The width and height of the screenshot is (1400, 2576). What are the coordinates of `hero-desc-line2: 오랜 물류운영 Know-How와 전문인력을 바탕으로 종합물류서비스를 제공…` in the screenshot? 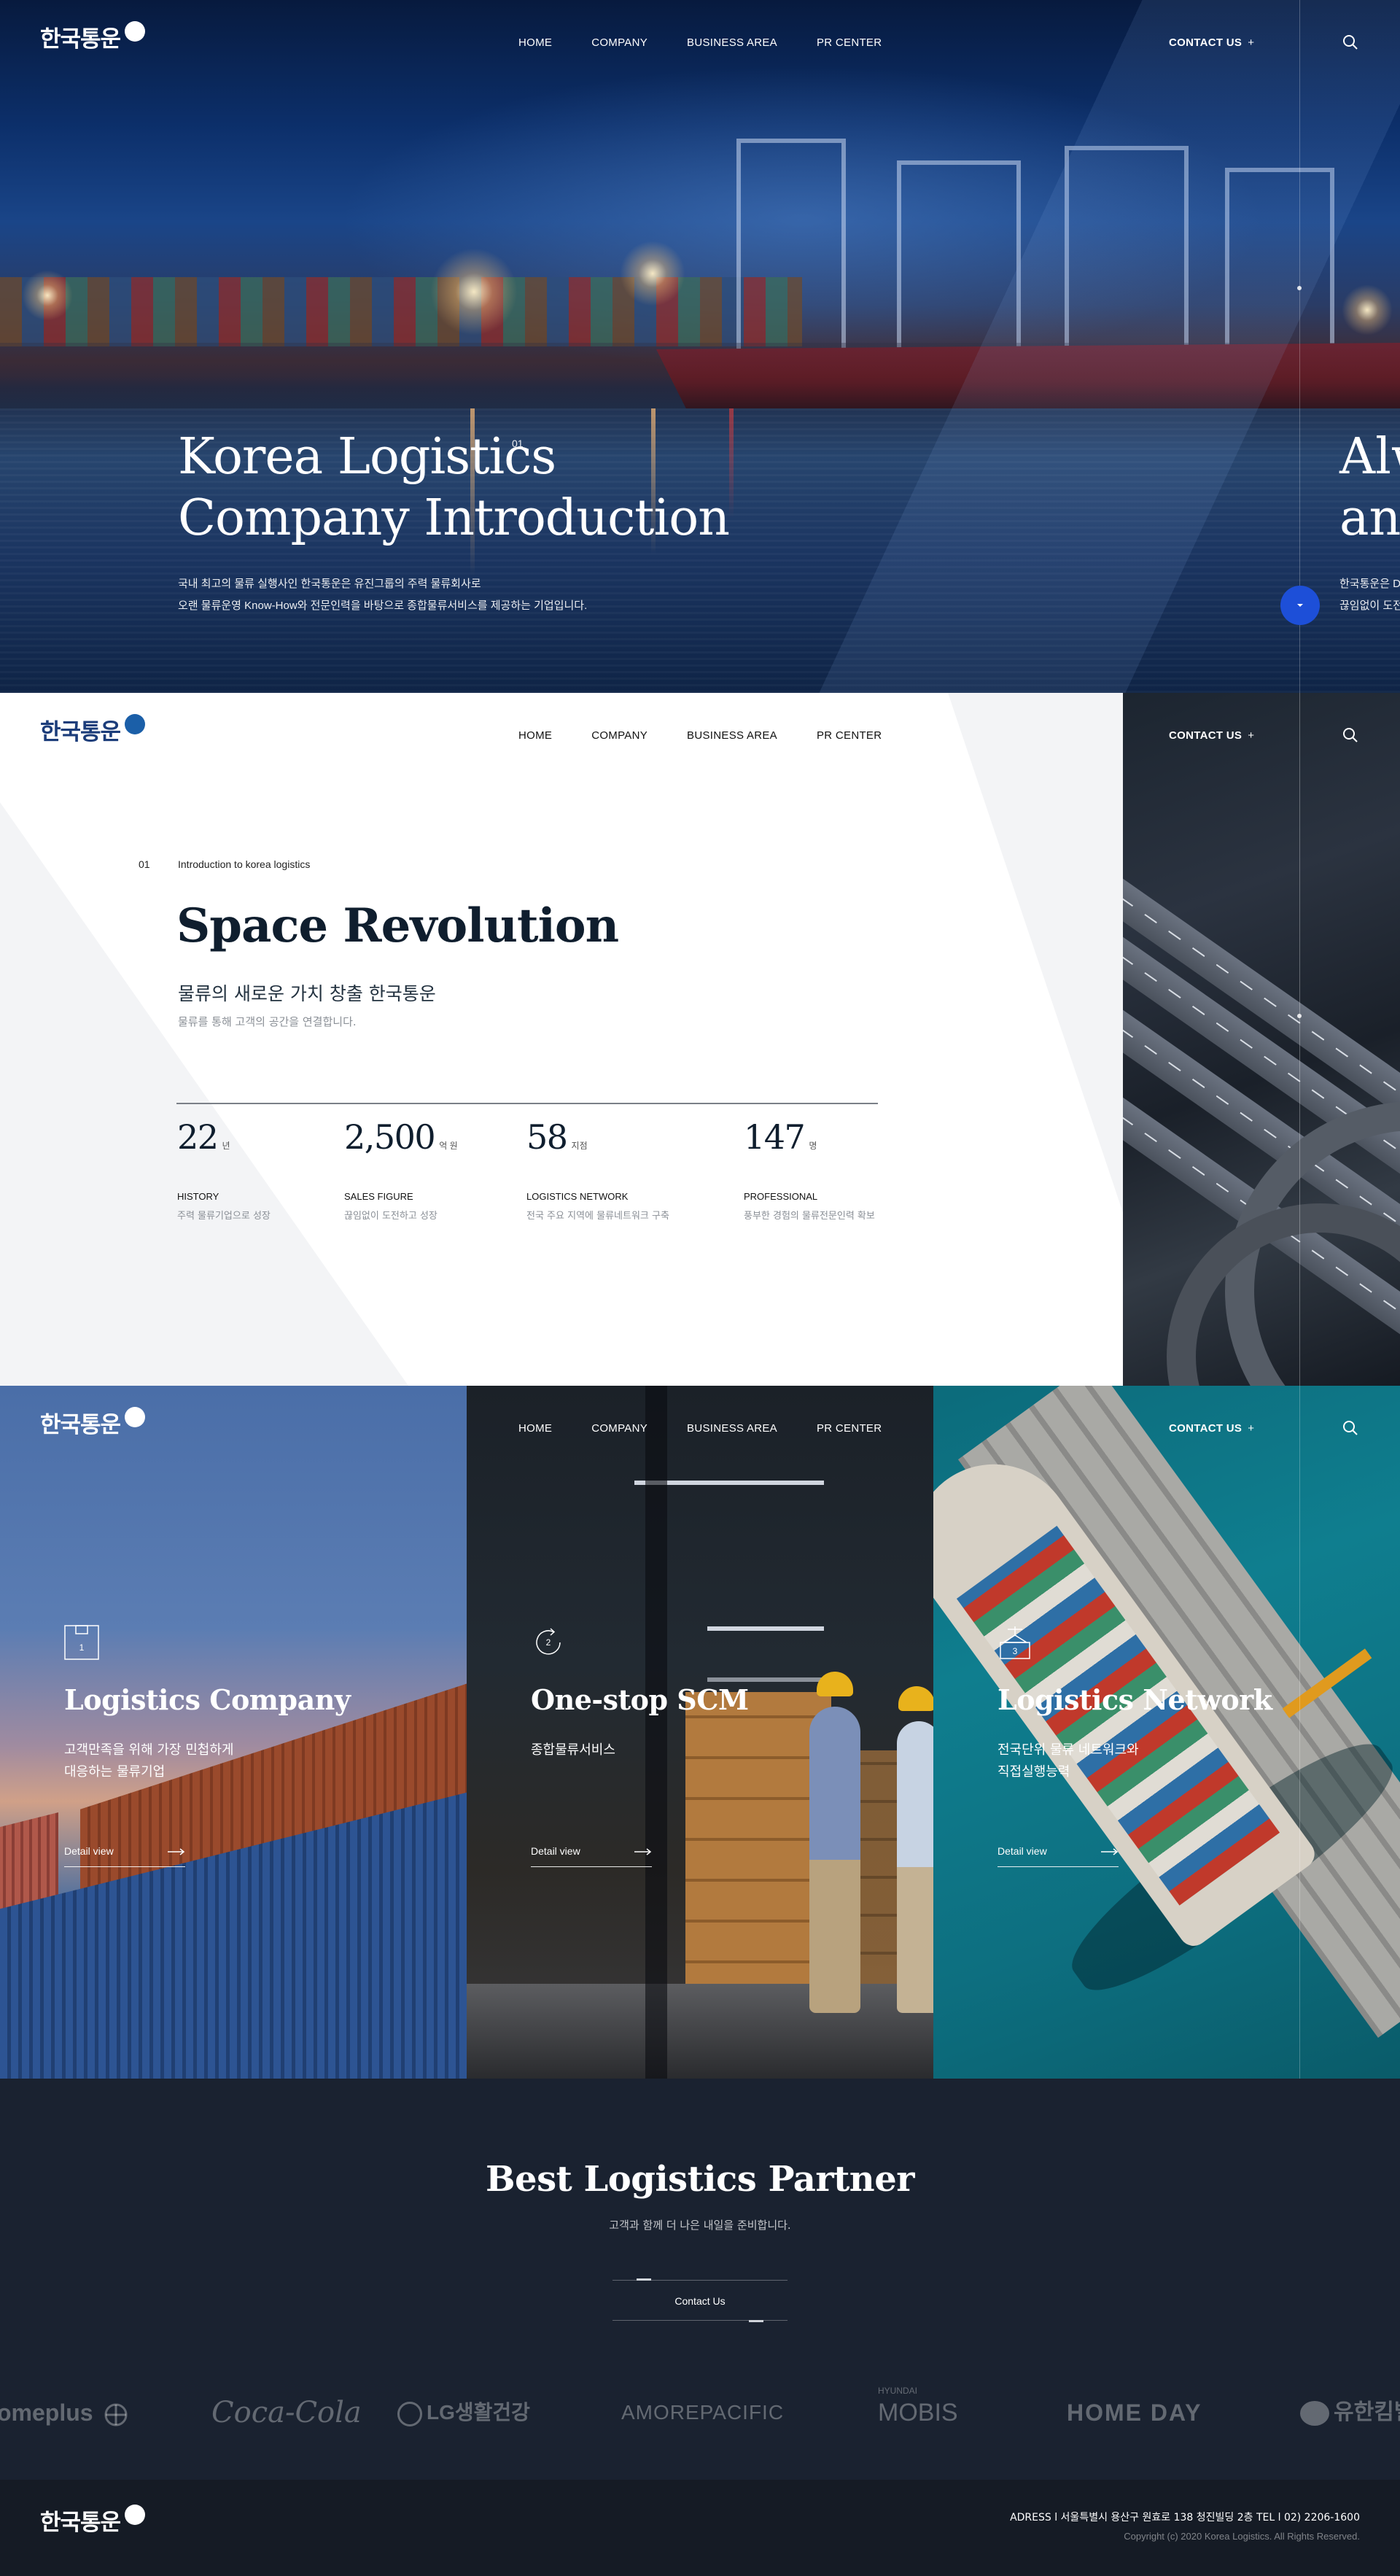 It's located at (383, 606).